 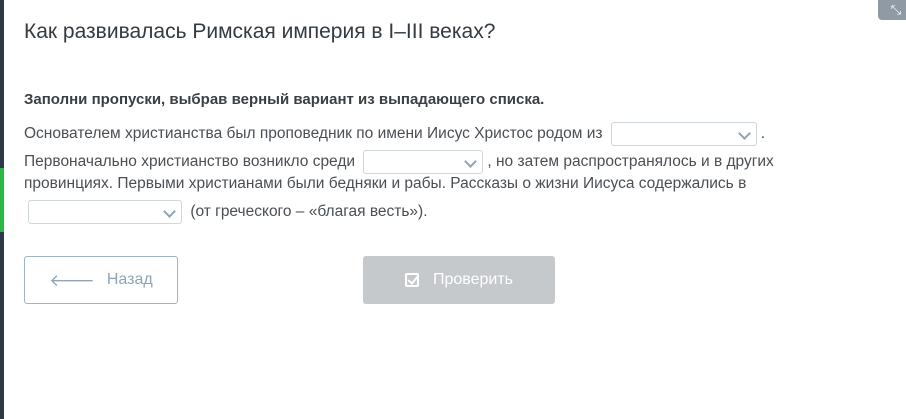 I want to click on back-button: 🡐 Назад, so click(x=101, y=280).